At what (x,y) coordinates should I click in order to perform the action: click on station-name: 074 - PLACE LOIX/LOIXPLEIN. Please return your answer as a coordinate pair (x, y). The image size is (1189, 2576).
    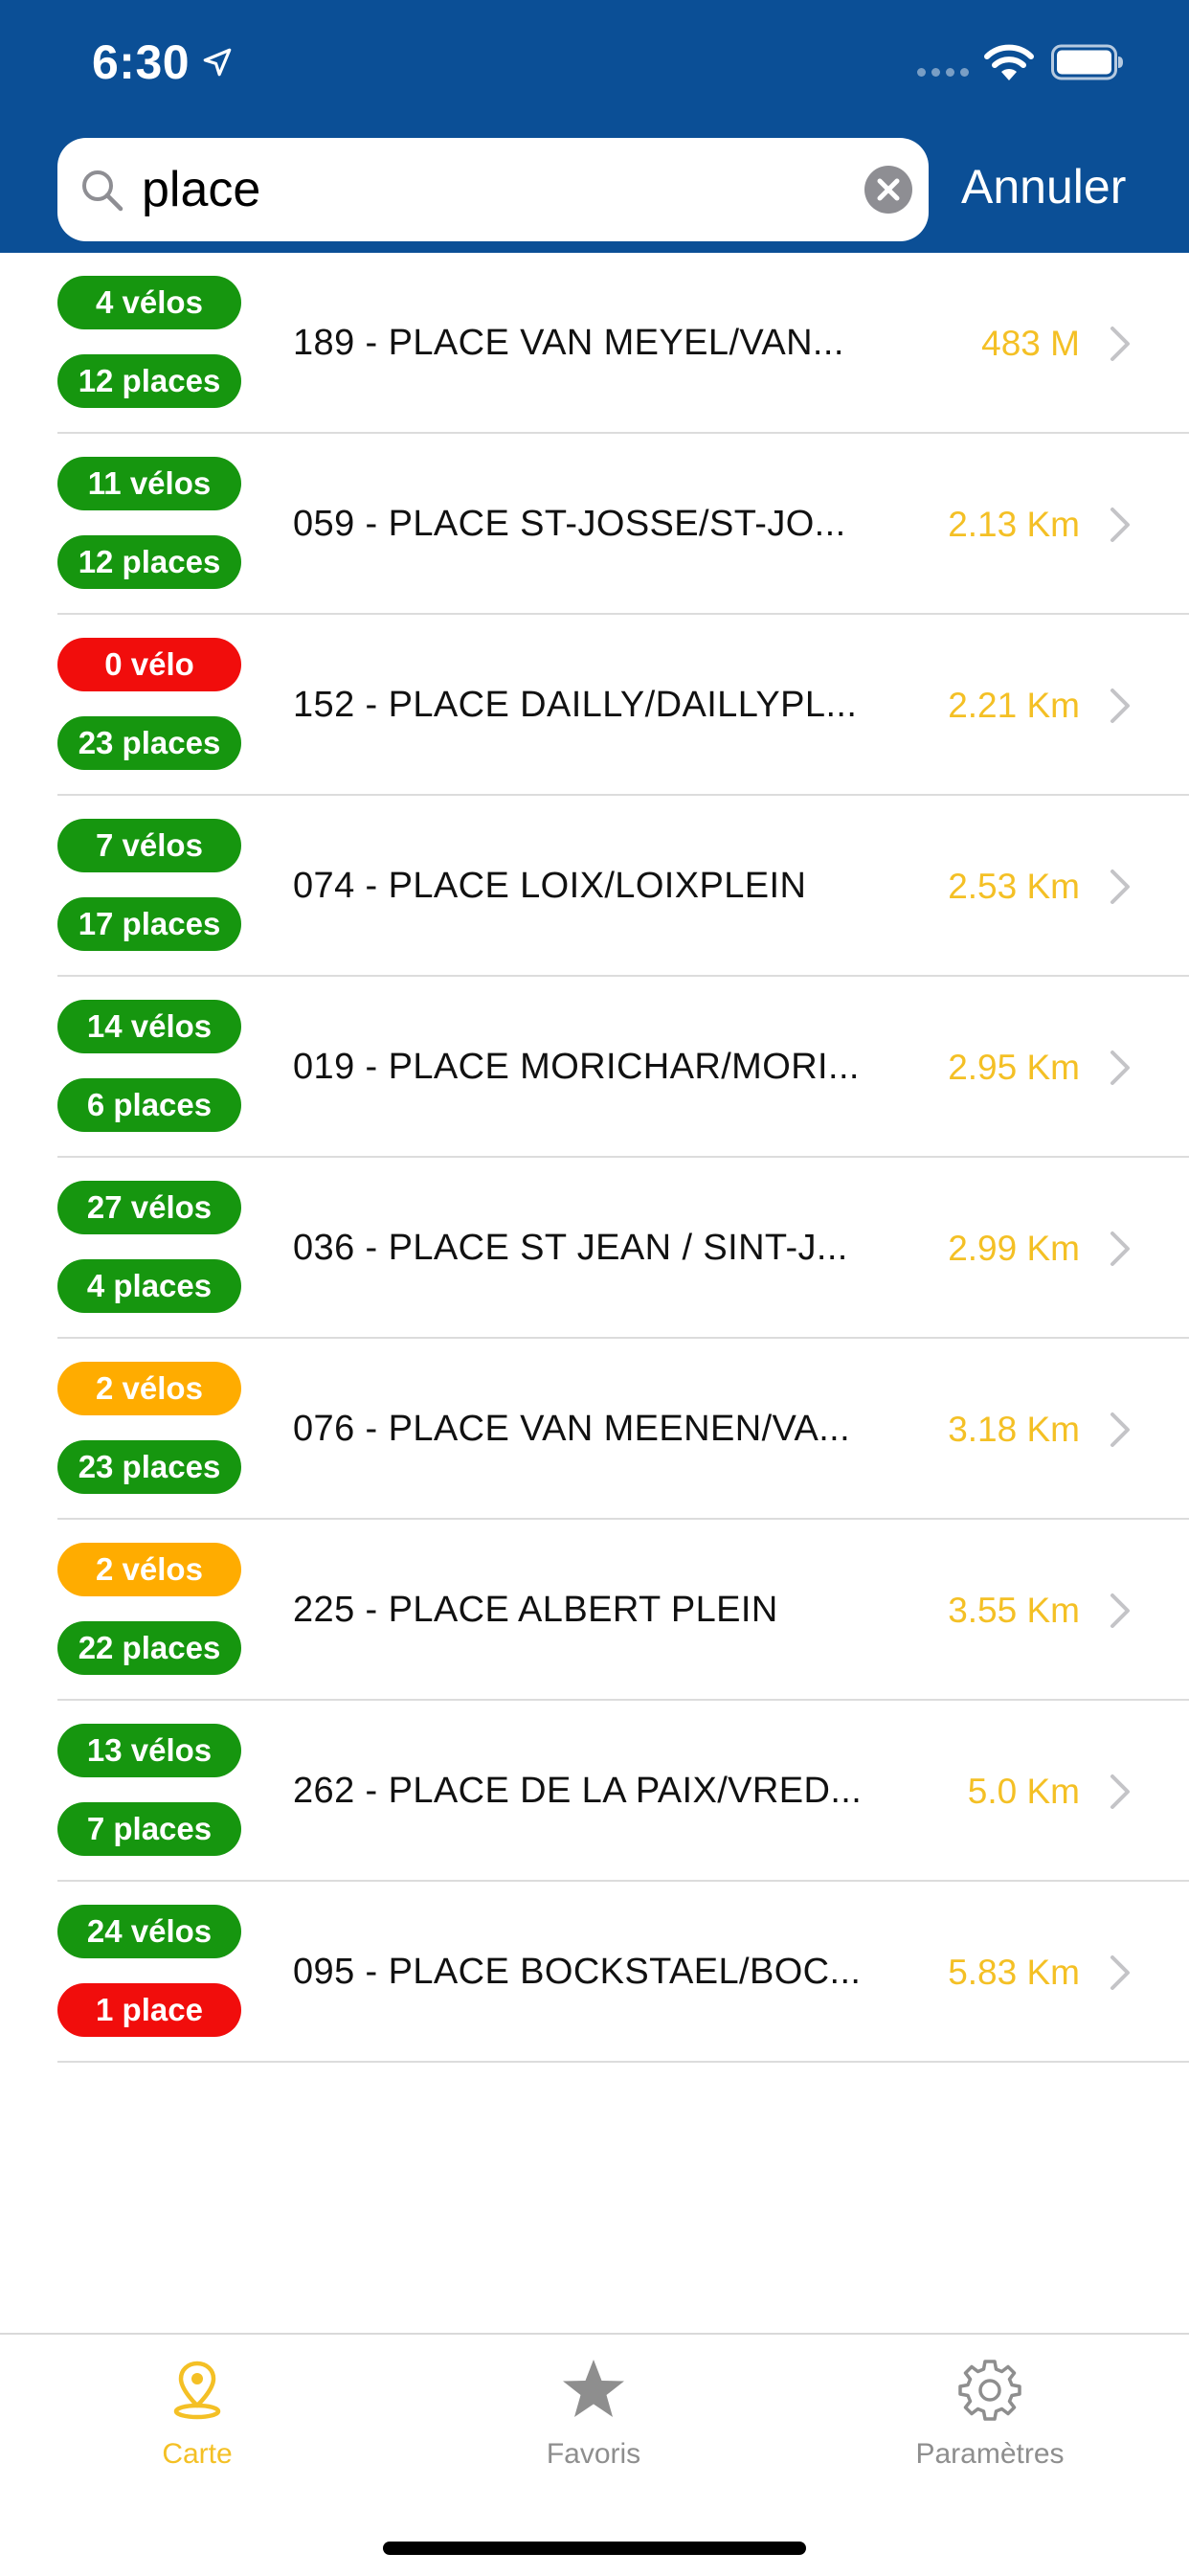
    Looking at the image, I should click on (550, 886).